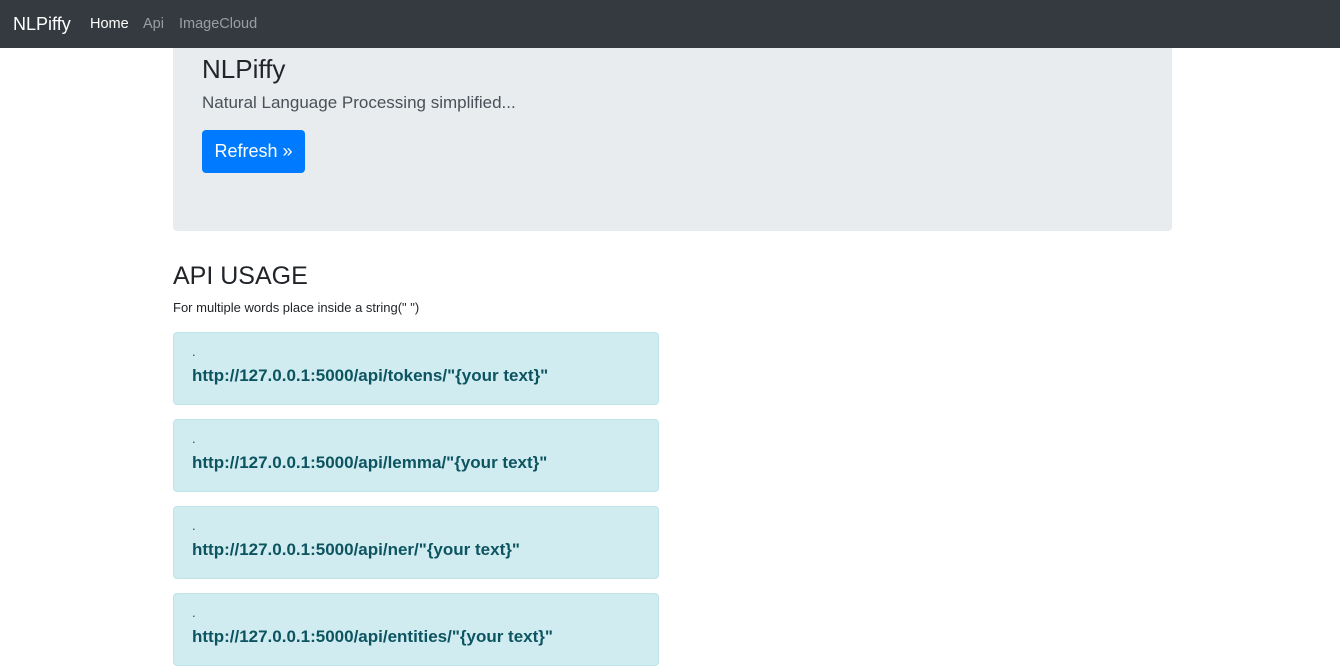  What do you see at coordinates (42, 24) in the screenshot?
I see `brand-logo-link: NLPiffy` at bounding box center [42, 24].